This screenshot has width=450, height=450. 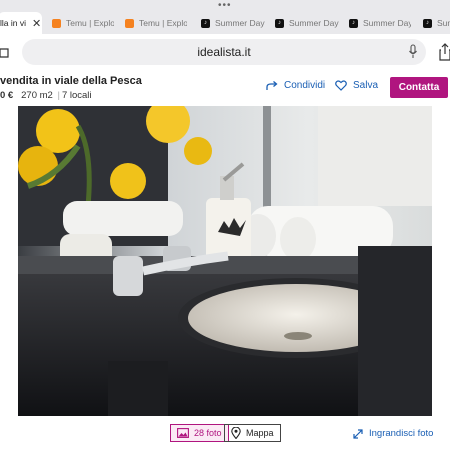 I want to click on listing-title: vendita in viale della Pesca, so click(x=71, y=81).